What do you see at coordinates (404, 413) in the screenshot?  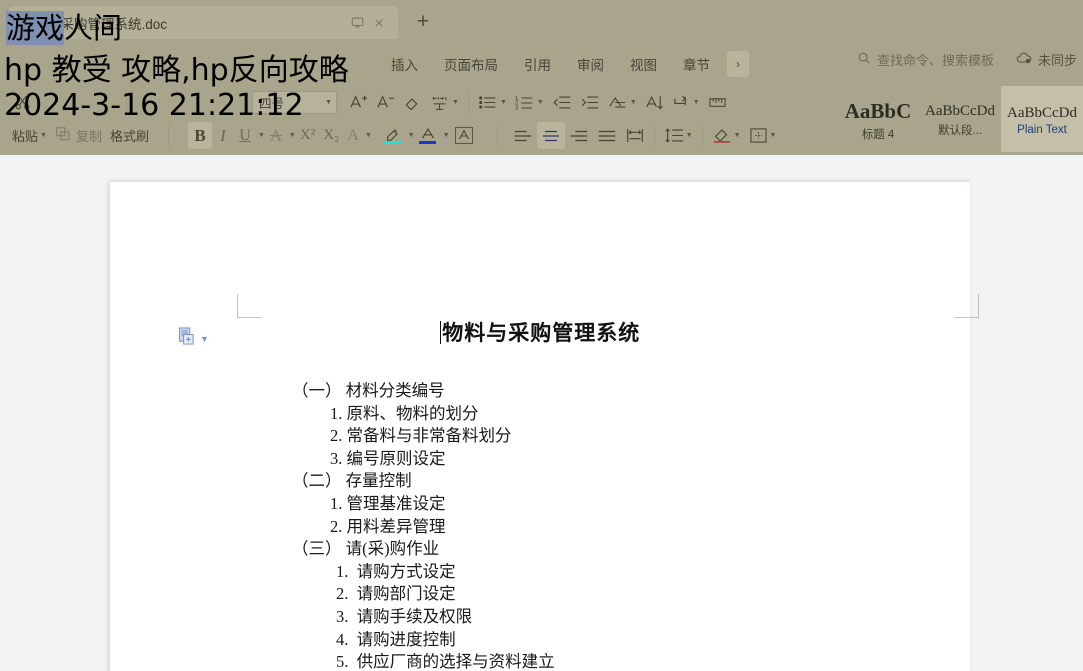 I see `doc-line: 1. 原料、物料的划分` at bounding box center [404, 413].